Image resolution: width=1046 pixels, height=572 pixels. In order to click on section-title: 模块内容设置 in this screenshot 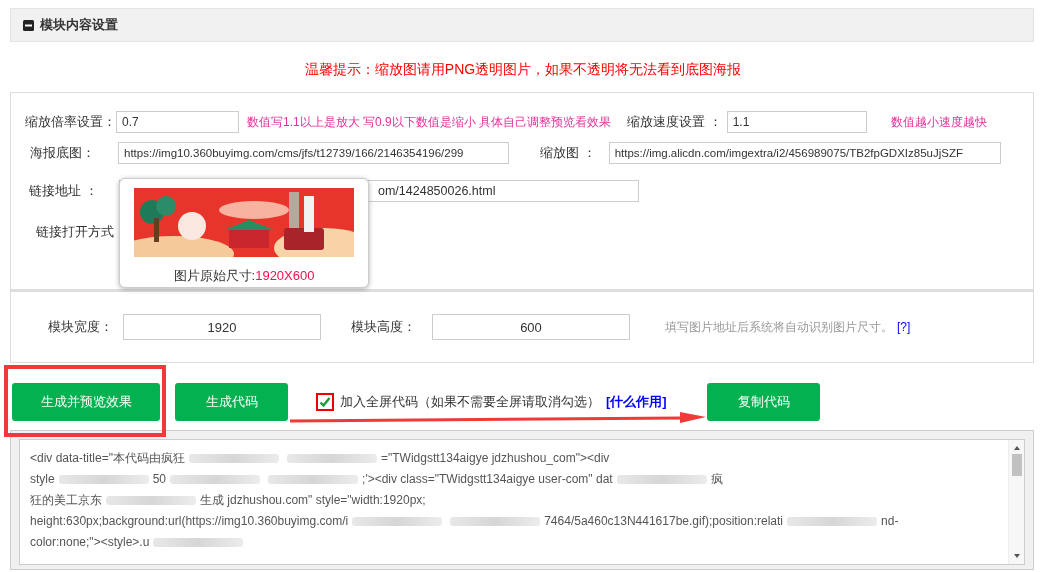, I will do `click(79, 25)`.